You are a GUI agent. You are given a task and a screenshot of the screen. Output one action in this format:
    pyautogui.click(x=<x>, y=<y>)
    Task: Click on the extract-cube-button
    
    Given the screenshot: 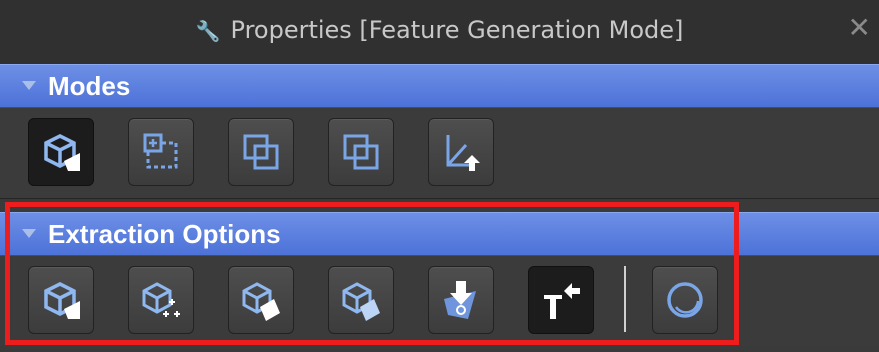 What is the action you would take?
    pyautogui.click(x=61, y=300)
    